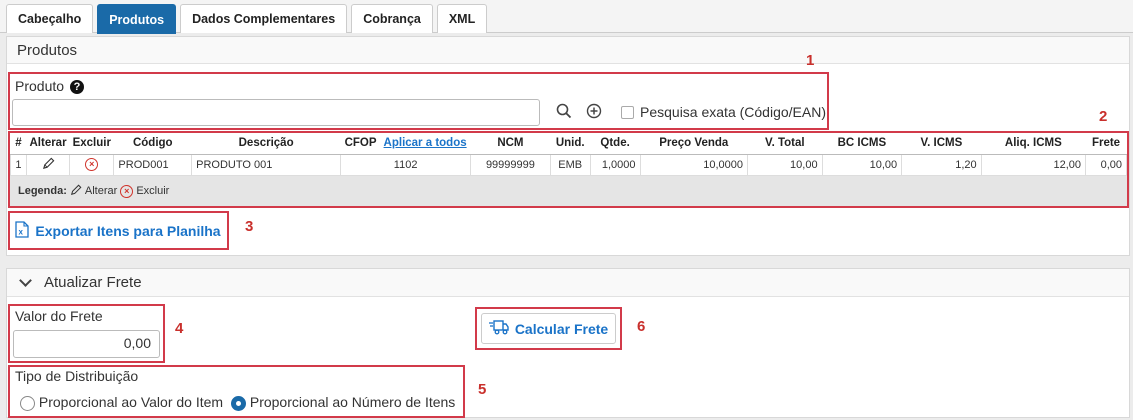 This screenshot has width=1133, height=420. Describe the element at coordinates (352, 402) in the screenshot. I see `option-numero-itens-label: Proporcional ao Número de Itens` at that location.